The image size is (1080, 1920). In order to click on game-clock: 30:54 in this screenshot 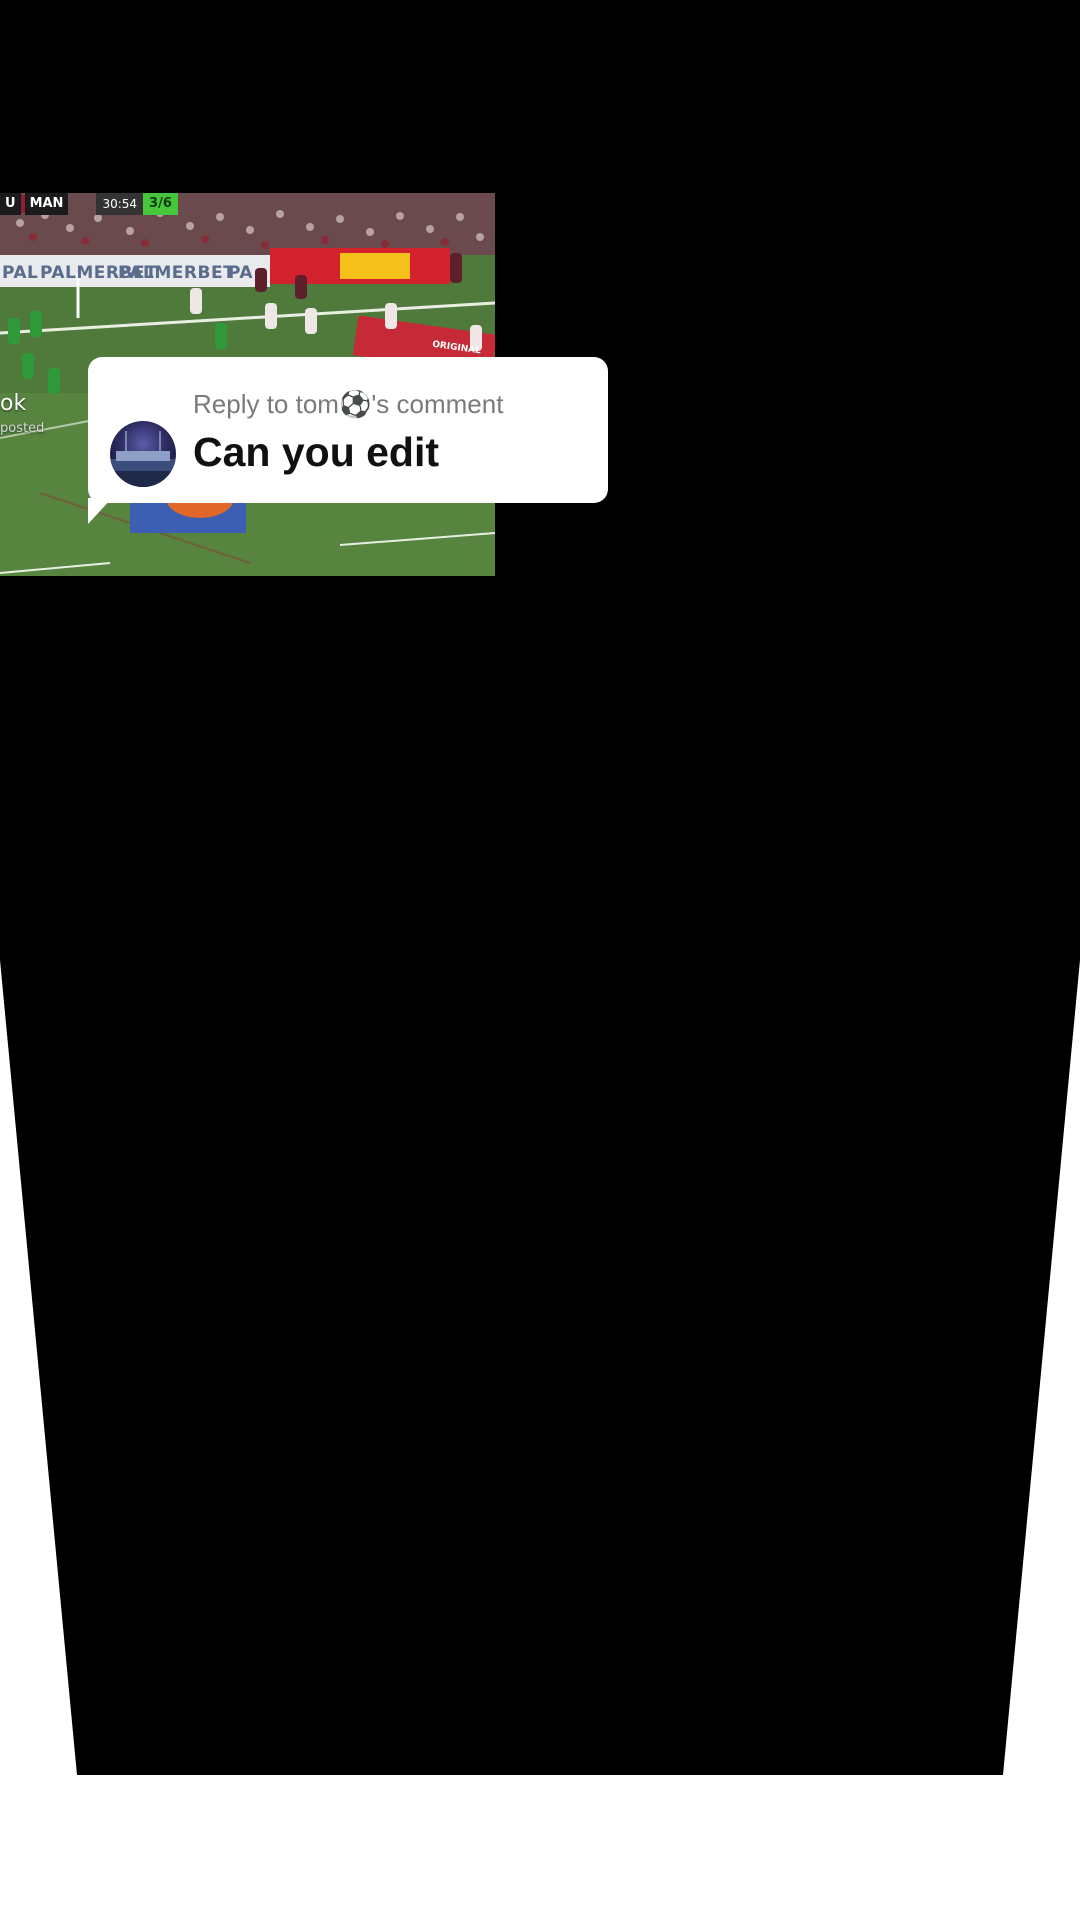, I will do `click(120, 204)`.